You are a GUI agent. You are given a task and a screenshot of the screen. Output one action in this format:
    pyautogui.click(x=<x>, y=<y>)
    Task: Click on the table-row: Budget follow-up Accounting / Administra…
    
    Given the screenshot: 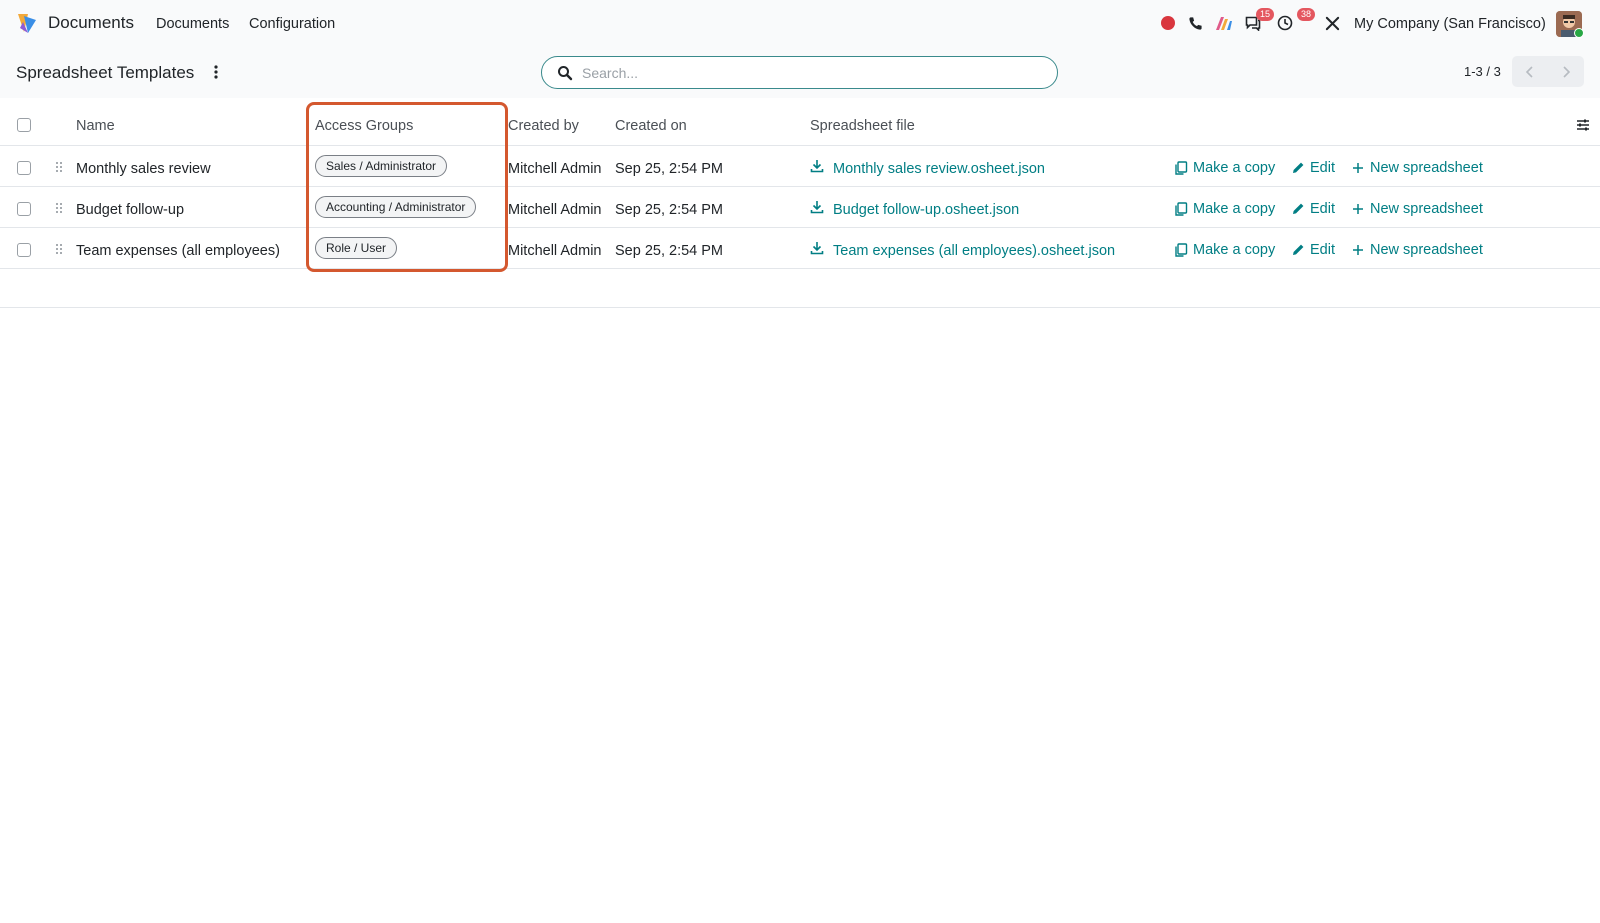 What is the action you would take?
    pyautogui.click(x=800, y=207)
    